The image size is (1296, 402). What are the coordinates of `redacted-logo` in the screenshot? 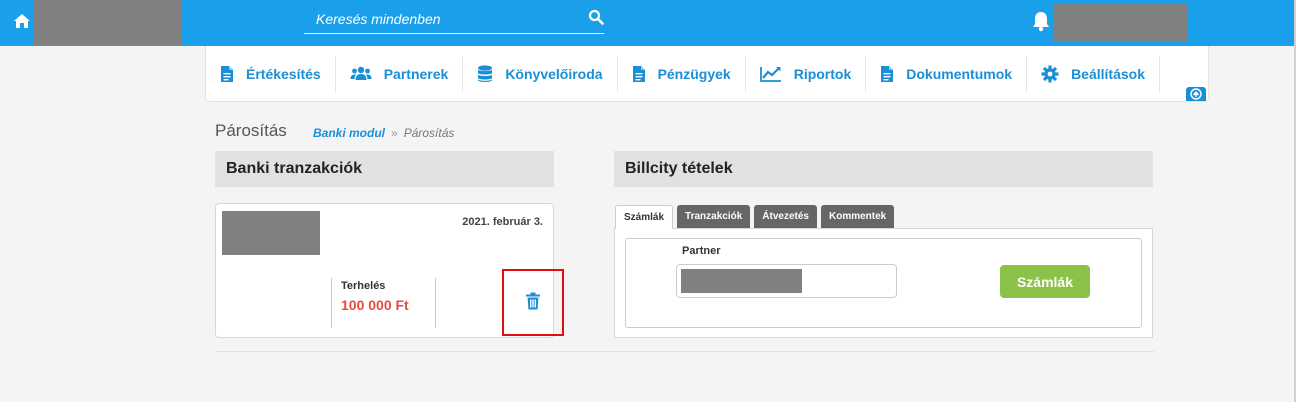 It's located at (108, 23).